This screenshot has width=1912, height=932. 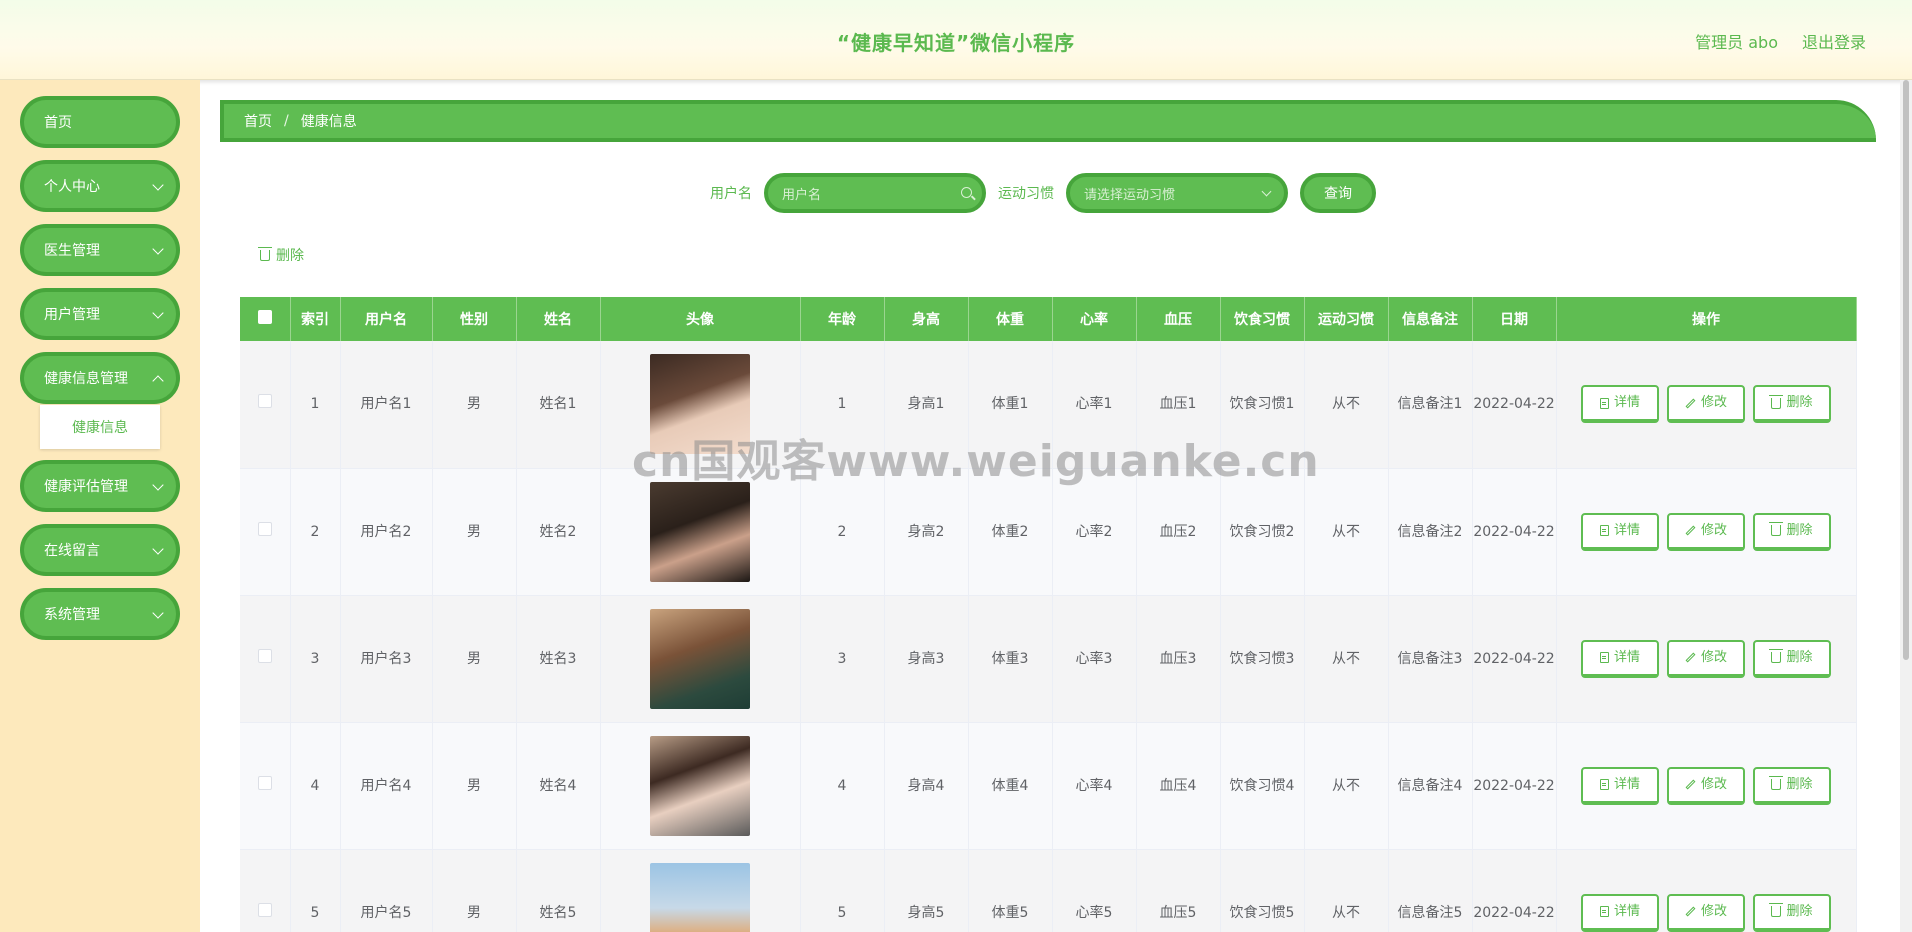 I want to click on breadcrumb-home: 首页, so click(x=258, y=121).